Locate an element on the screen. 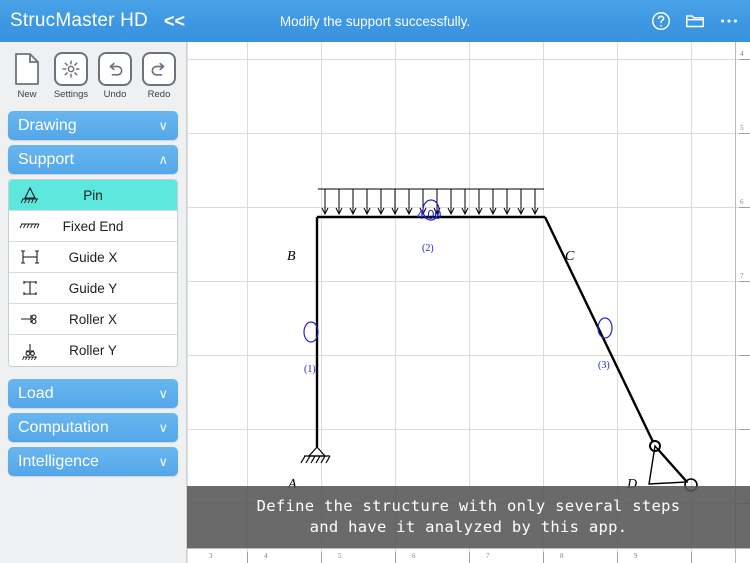  sidebar-section-drawing: Drawing ∨ is located at coordinates (93, 125).